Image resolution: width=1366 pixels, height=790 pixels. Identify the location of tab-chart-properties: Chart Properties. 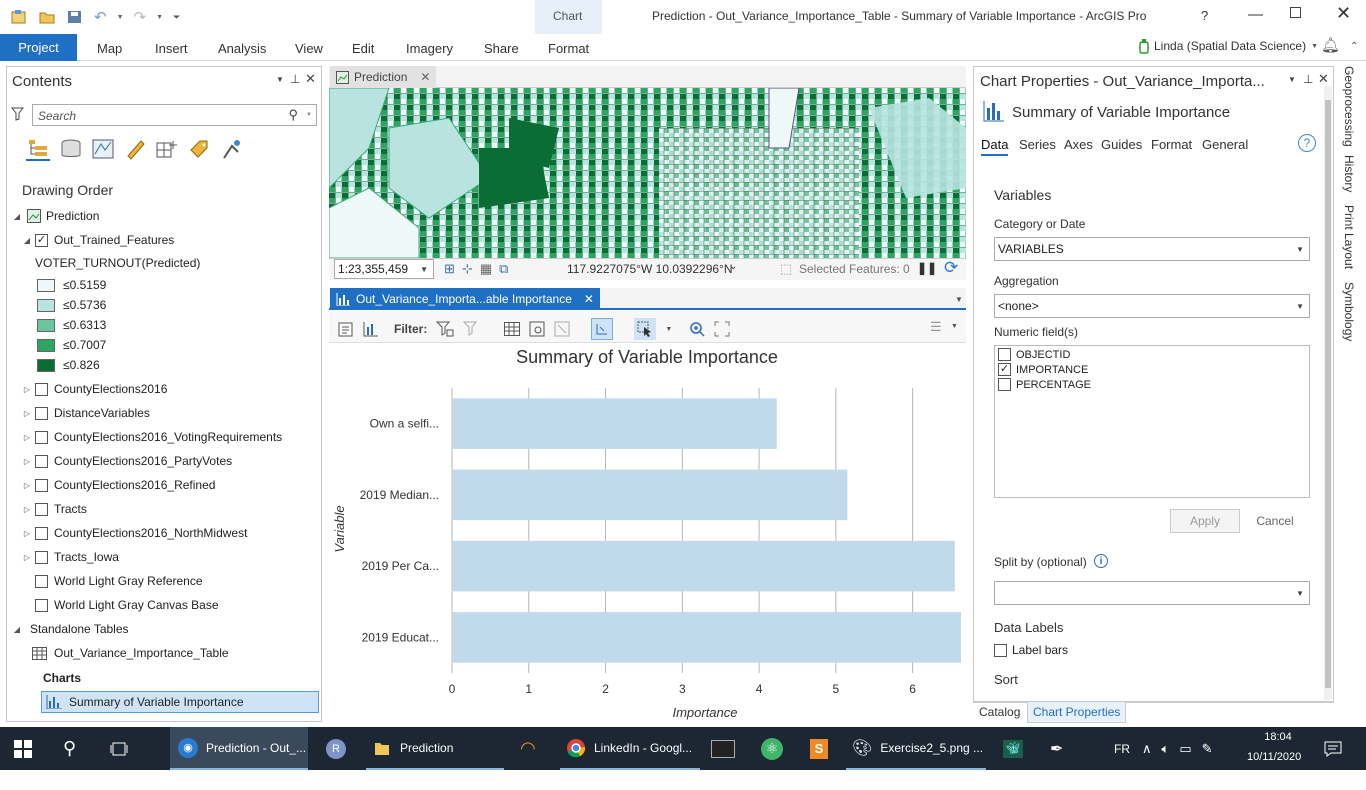
(1077, 712).